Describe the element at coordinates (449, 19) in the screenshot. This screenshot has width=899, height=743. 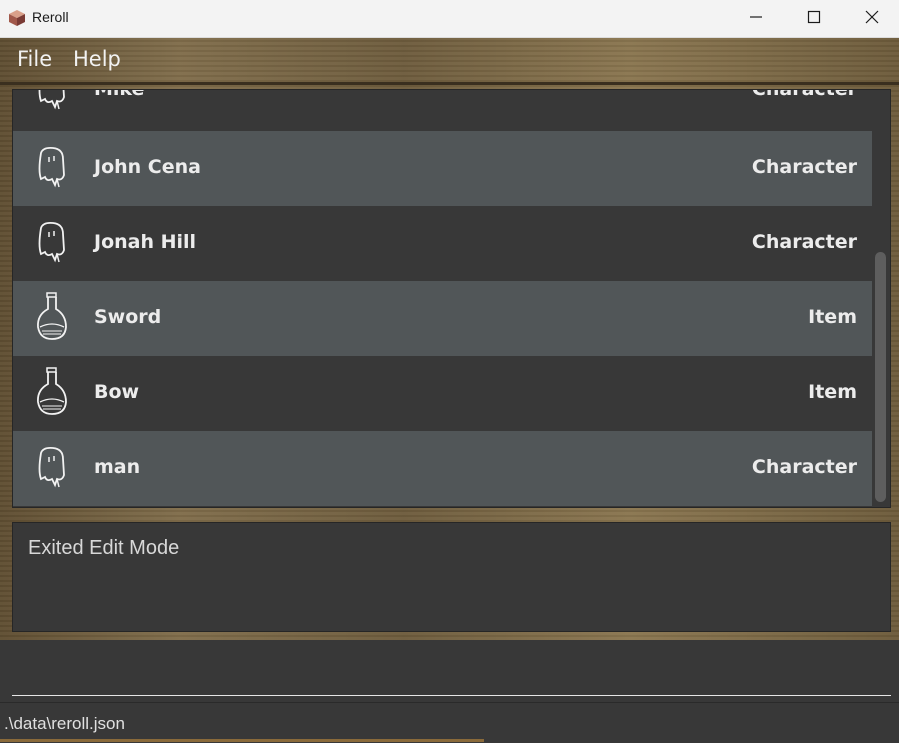
I see `title-bar: Reroll` at that location.